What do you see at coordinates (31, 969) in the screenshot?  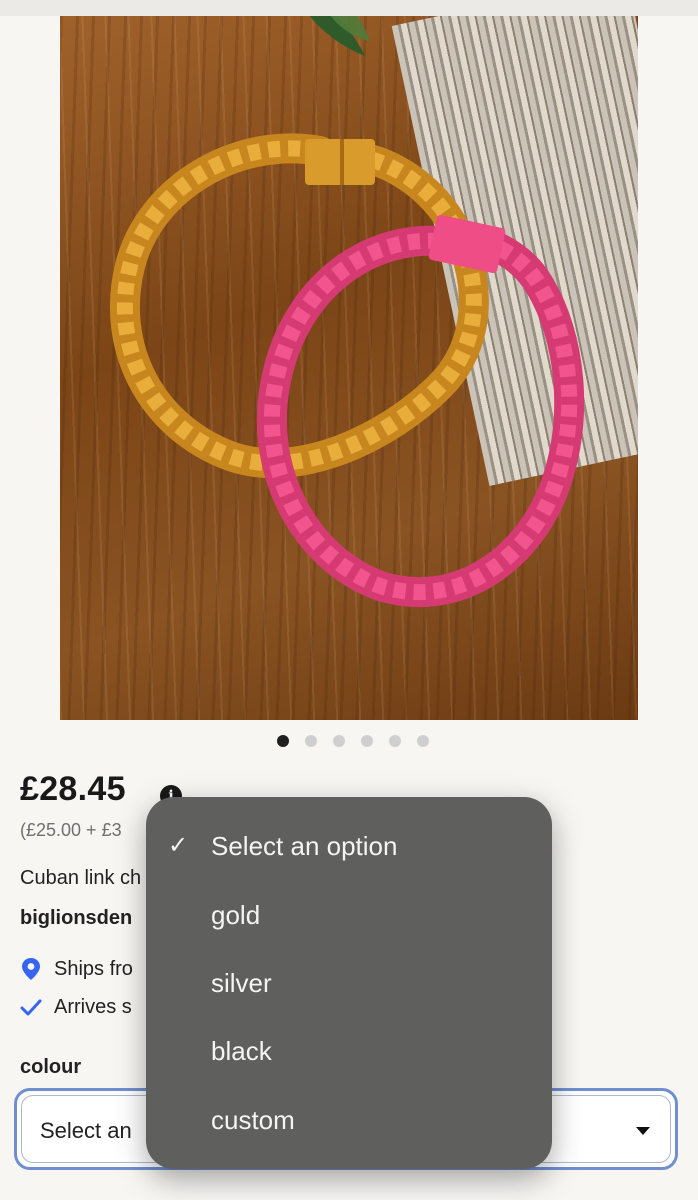 I see `location-pin-icon` at bounding box center [31, 969].